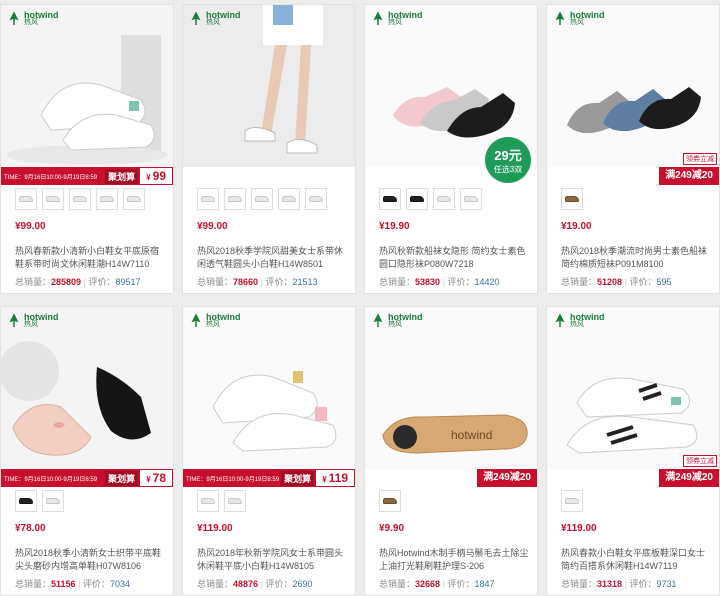 The width and height of the screenshot is (720, 596). What do you see at coordinates (120, 584) in the screenshot?
I see `review-count: 7034` at bounding box center [120, 584].